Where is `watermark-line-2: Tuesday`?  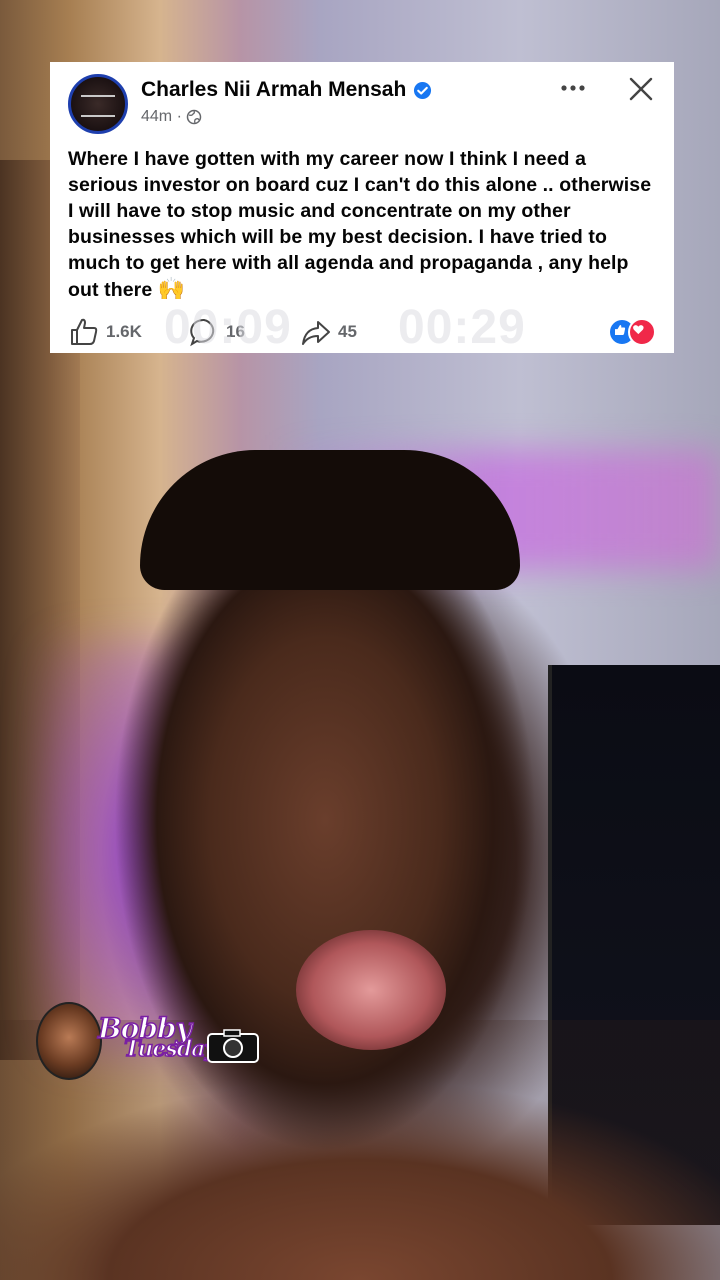 watermark-line-2: Tuesday is located at coordinates (170, 1049).